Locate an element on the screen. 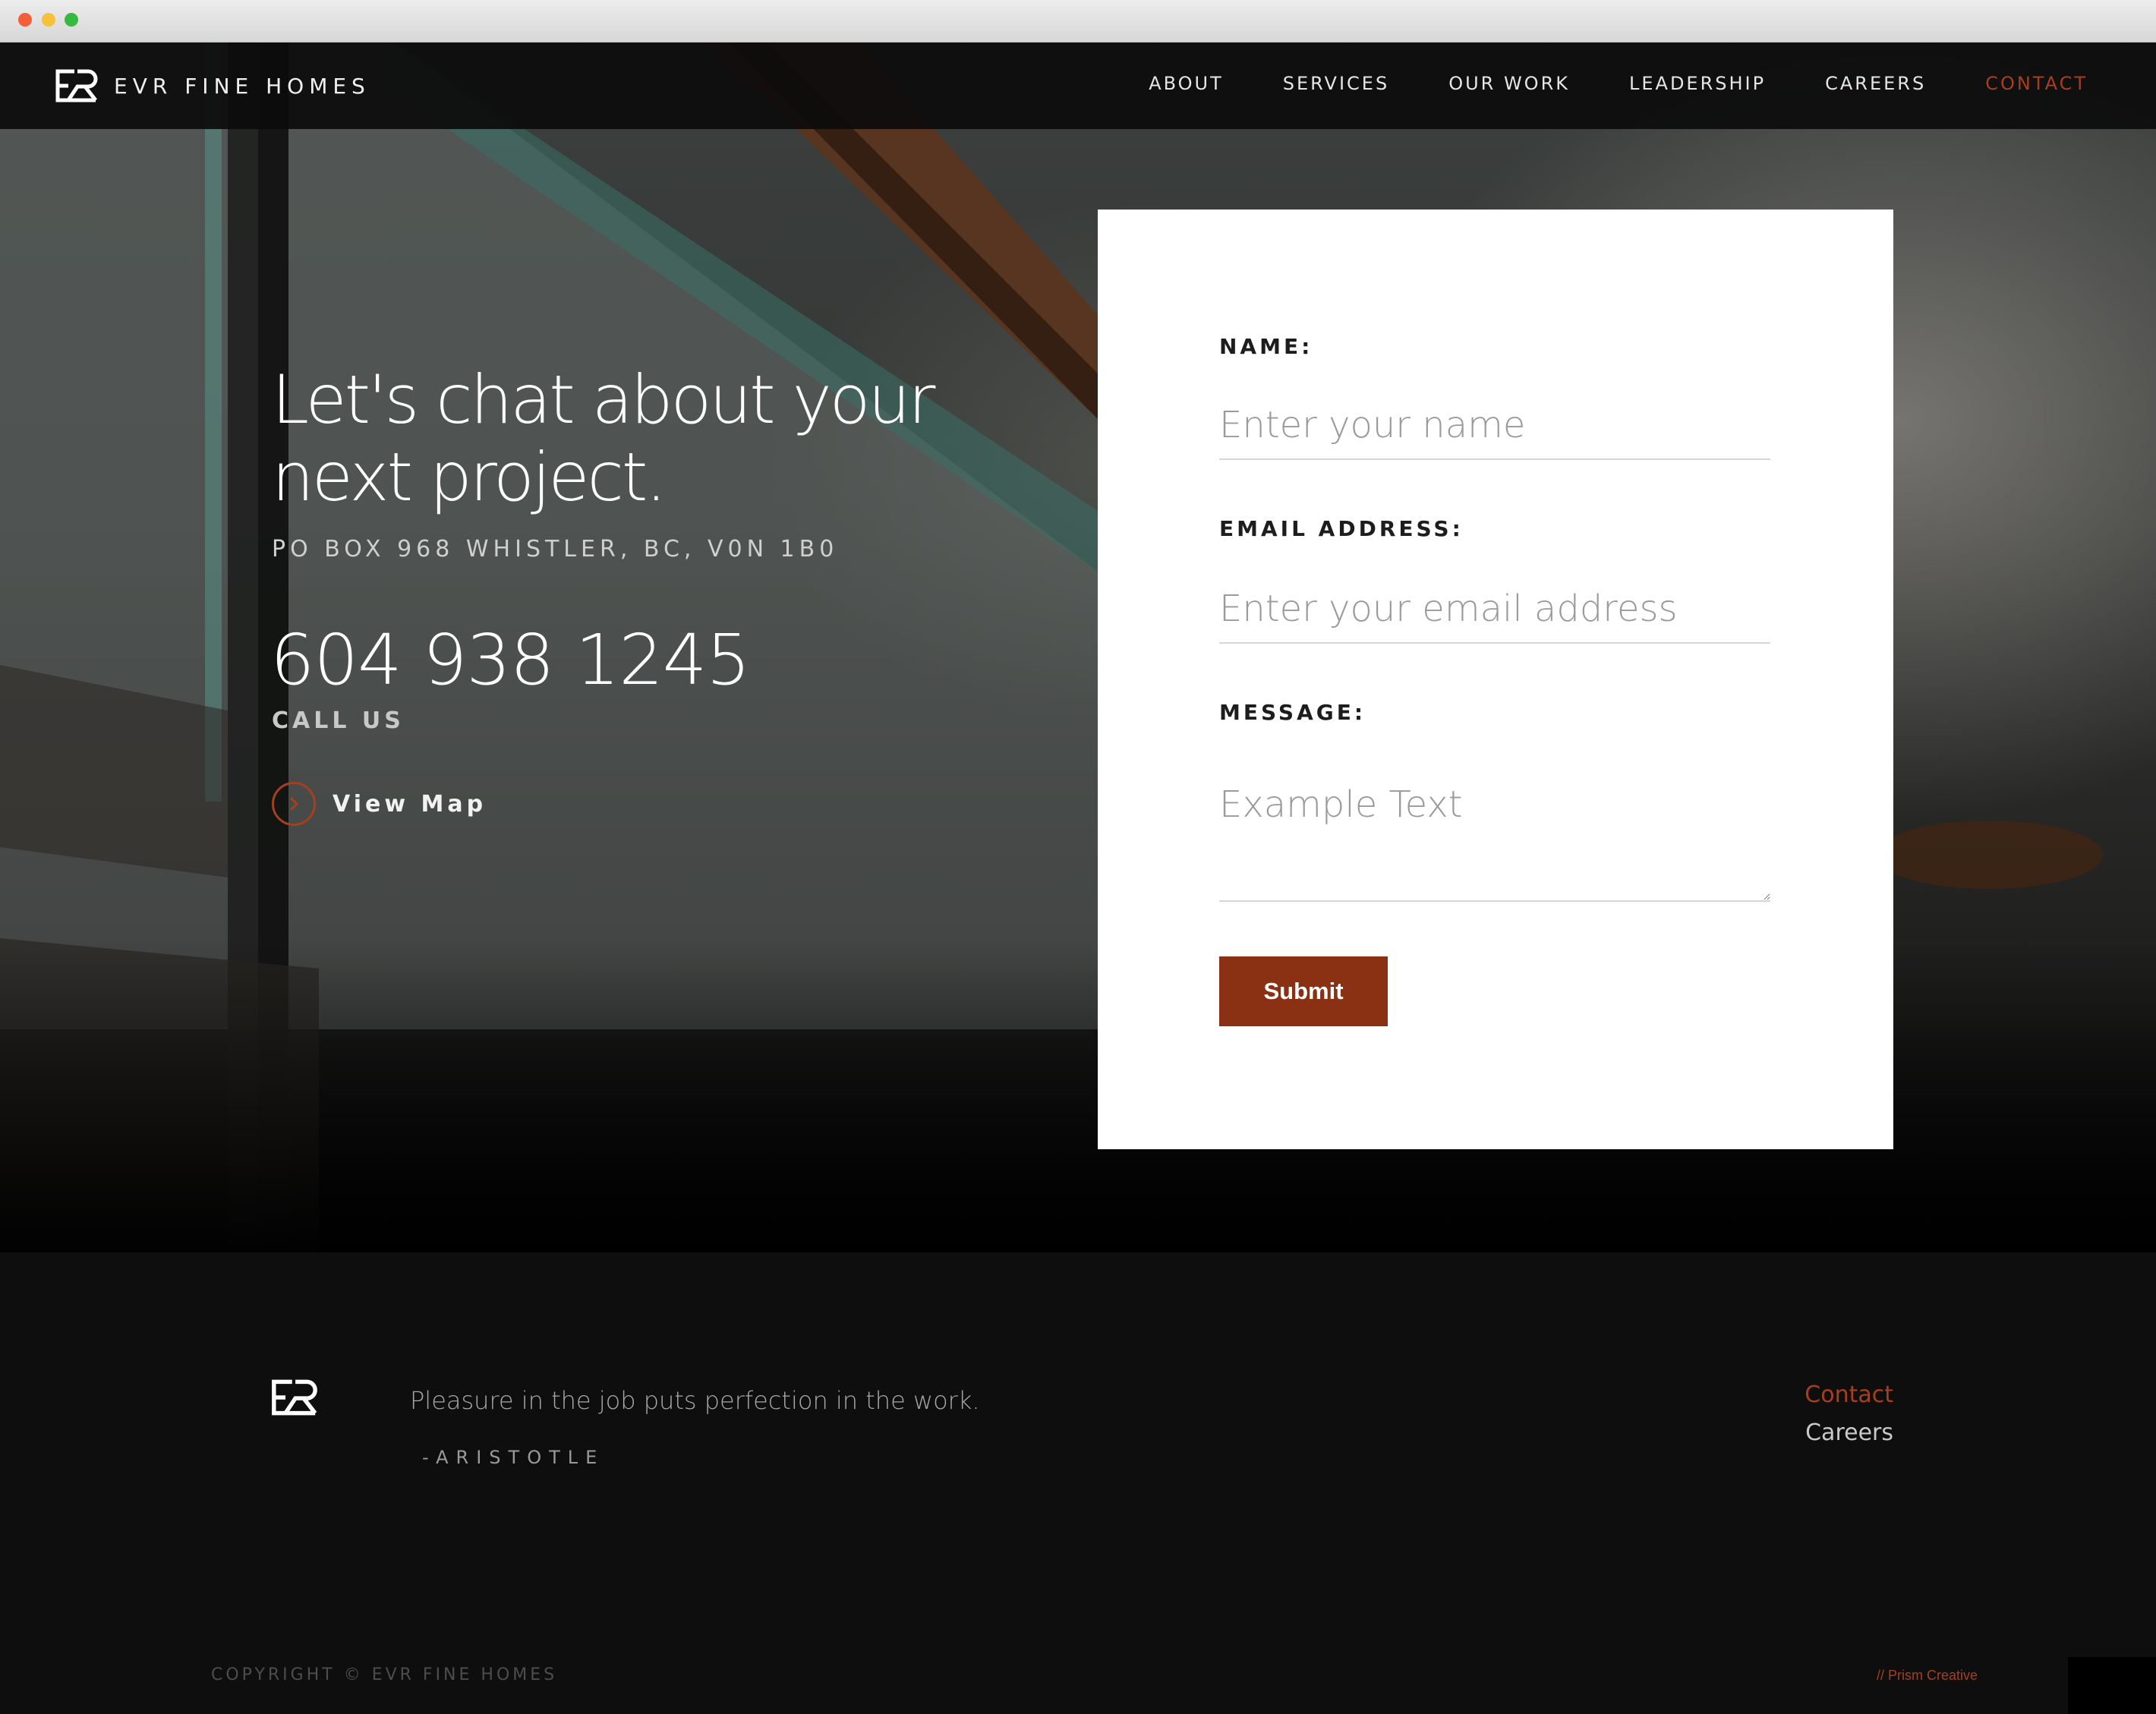  footer-link-contact: Contact is located at coordinates (1849, 1395).